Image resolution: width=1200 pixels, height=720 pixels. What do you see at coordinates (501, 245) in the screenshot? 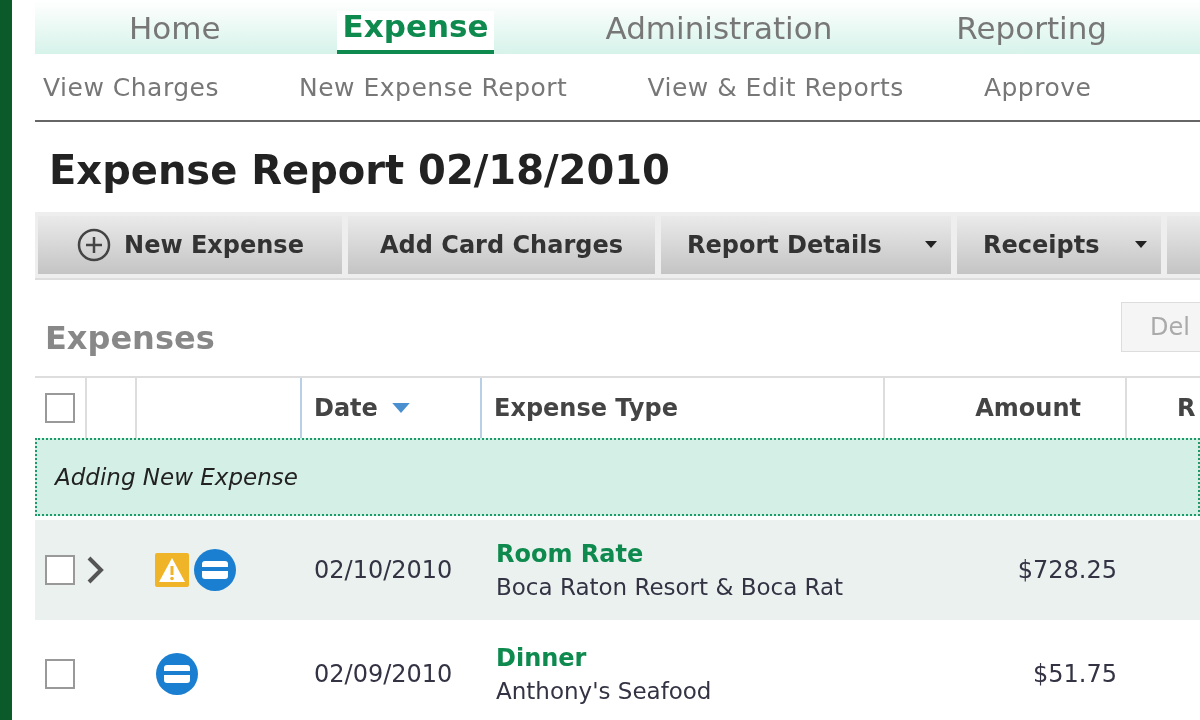
I see `toolbar-button: Add Card Charges` at bounding box center [501, 245].